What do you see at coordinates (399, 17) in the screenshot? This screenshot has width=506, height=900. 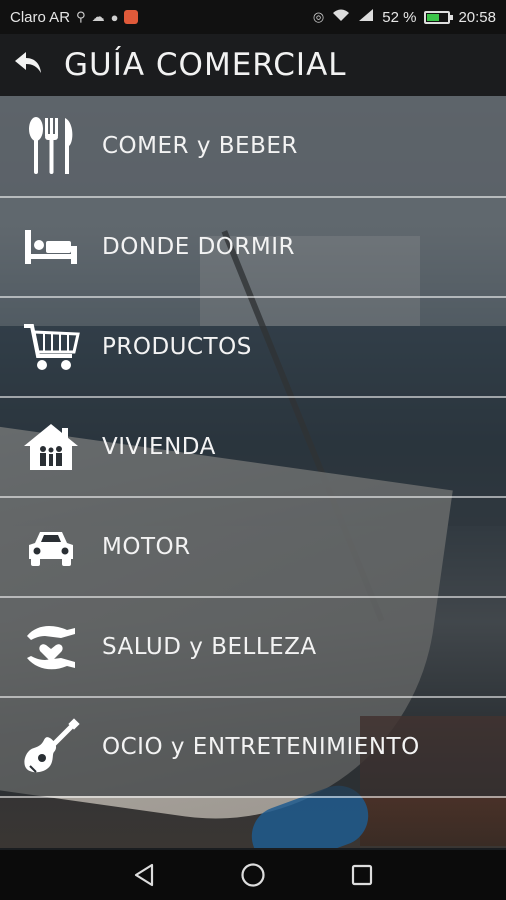 I see `battery-percent: 52 %` at bounding box center [399, 17].